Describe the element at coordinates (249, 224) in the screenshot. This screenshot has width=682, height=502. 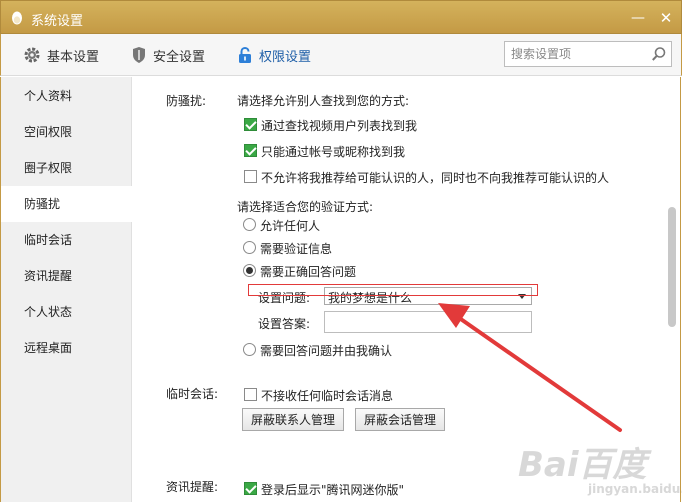
I see `allow-anyone-radio` at that location.